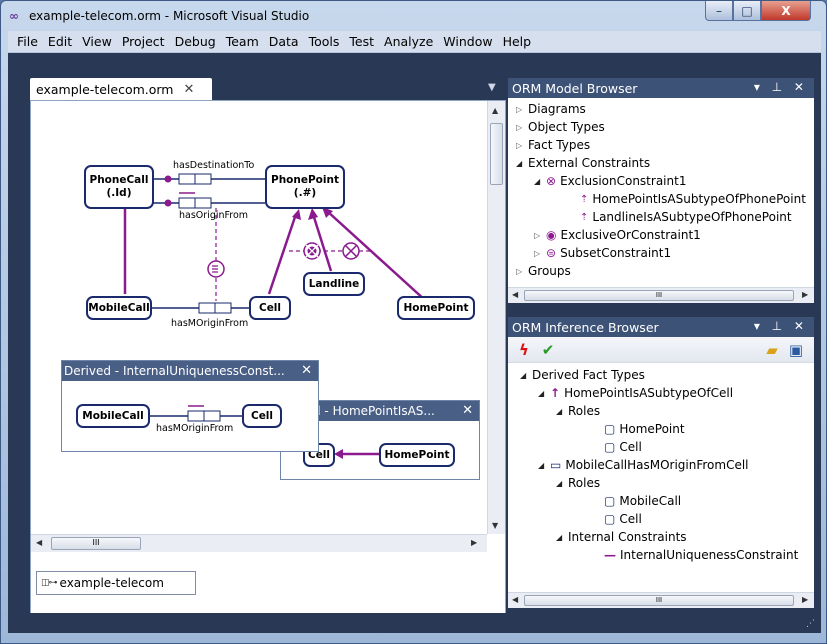 Image resolution: width=827 pixels, height=644 pixels. I want to click on checkmark-icon: ✔, so click(548, 350).